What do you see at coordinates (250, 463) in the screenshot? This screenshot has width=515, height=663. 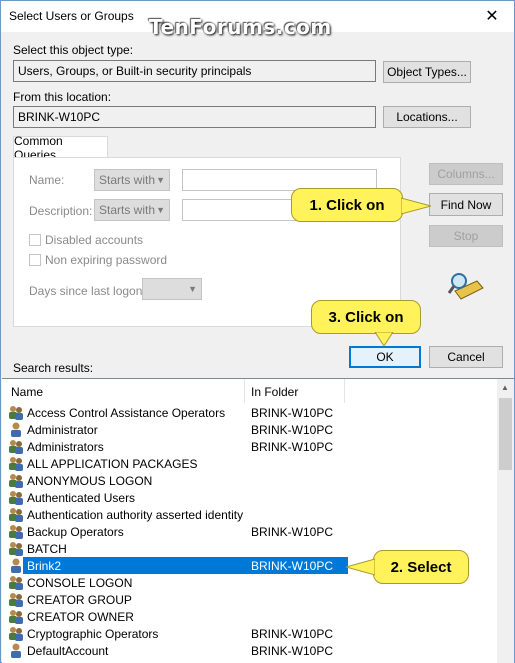 I see `table-row: ALL APPLICATION PACKAGES` at bounding box center [250, 463].